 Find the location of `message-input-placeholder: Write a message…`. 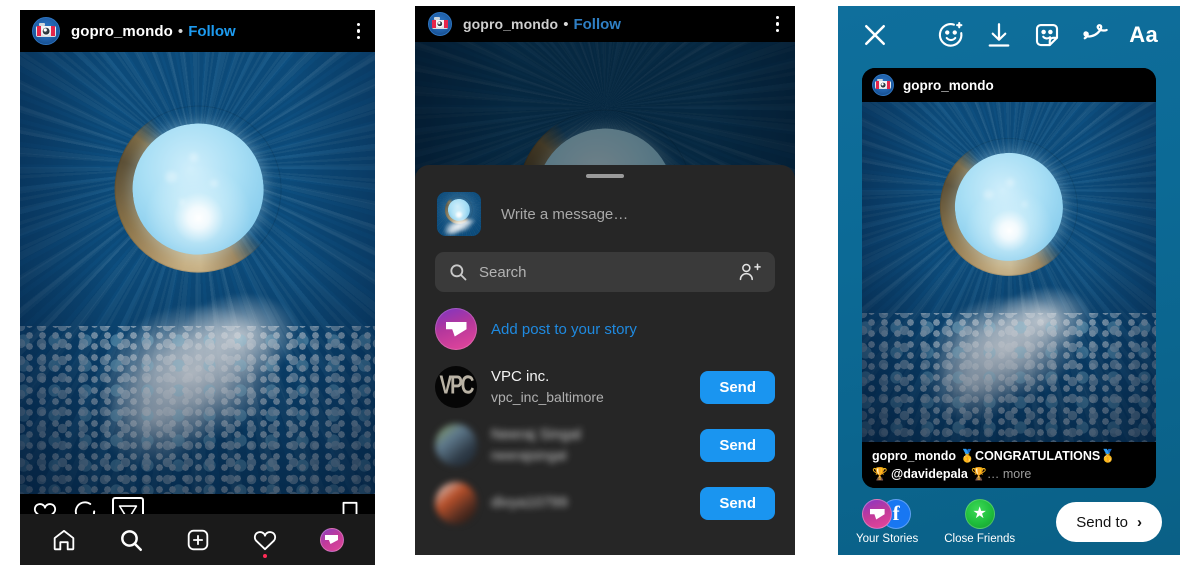

message-input-placeholder: Write a message… is located at coordinates (564, 214).